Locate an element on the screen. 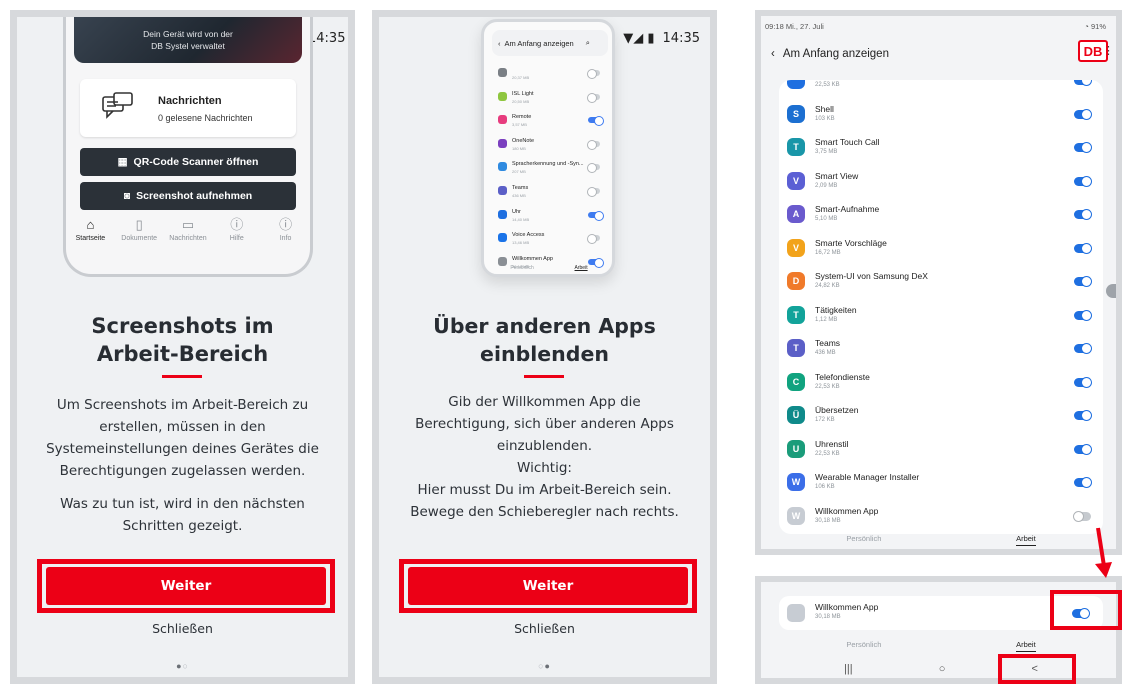  back-icon: ‹ is located at coordinates (773, 54).